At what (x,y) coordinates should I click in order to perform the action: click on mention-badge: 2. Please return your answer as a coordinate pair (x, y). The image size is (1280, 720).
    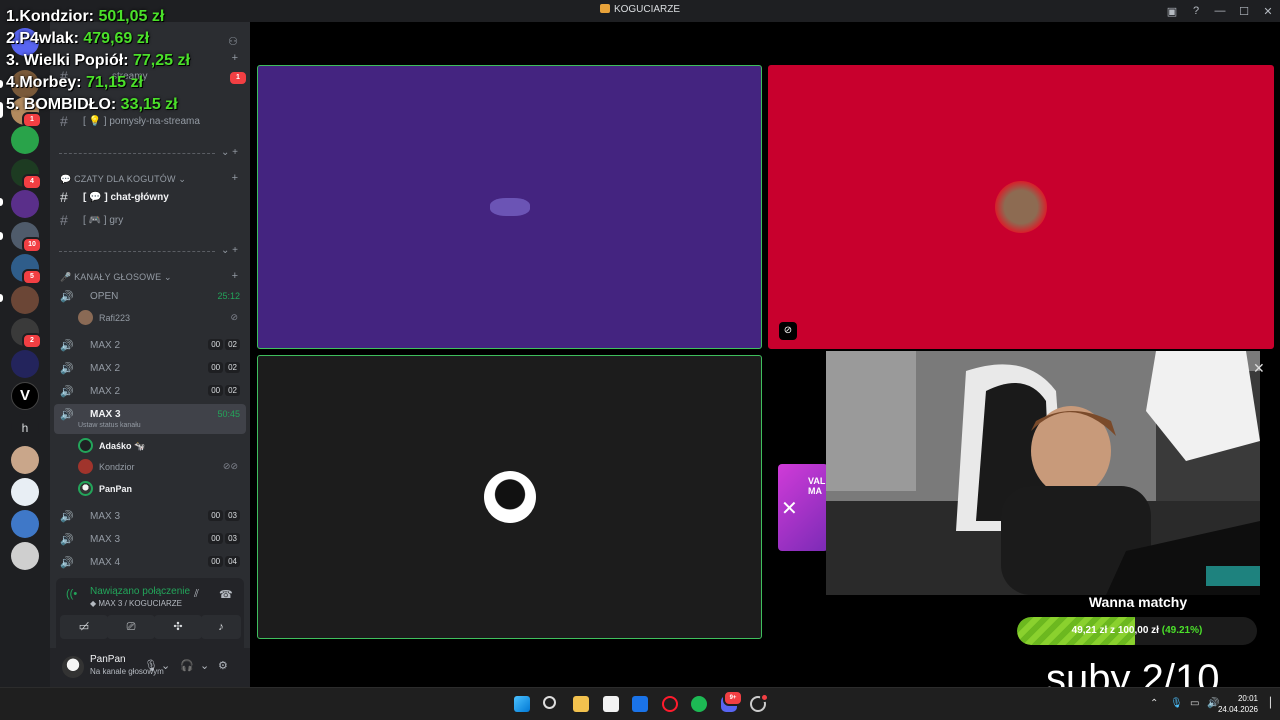
    Looking at the image, I should click on (32, 341).